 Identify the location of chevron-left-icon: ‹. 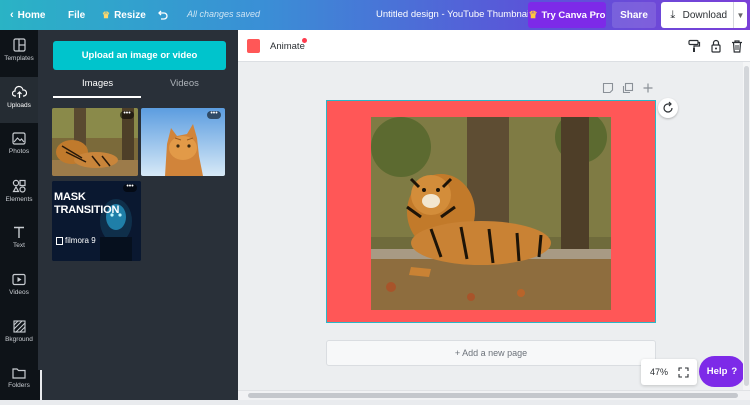
(12, 15).